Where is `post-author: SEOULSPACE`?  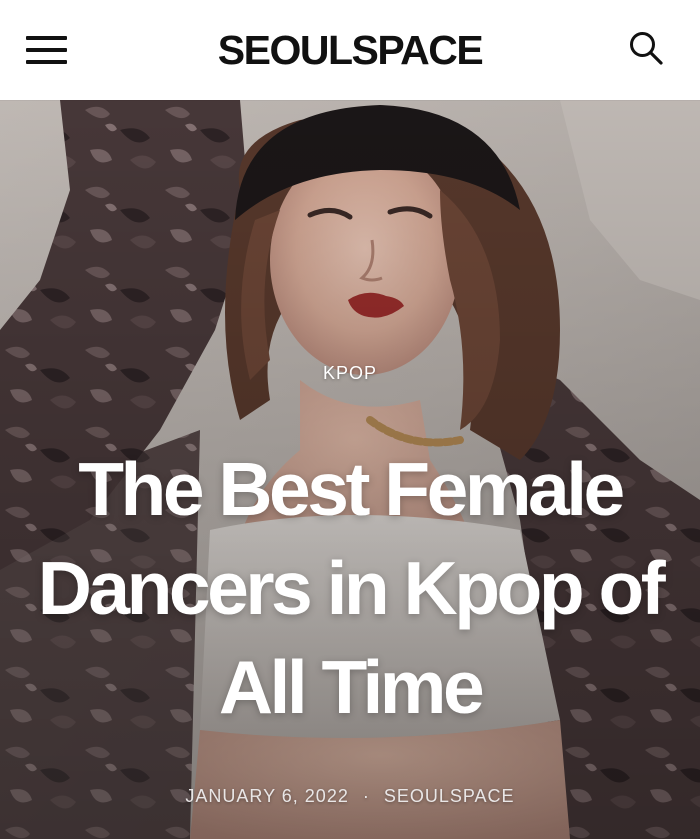 post-author: SEOULSPACE is located at coordinates (449, 796).